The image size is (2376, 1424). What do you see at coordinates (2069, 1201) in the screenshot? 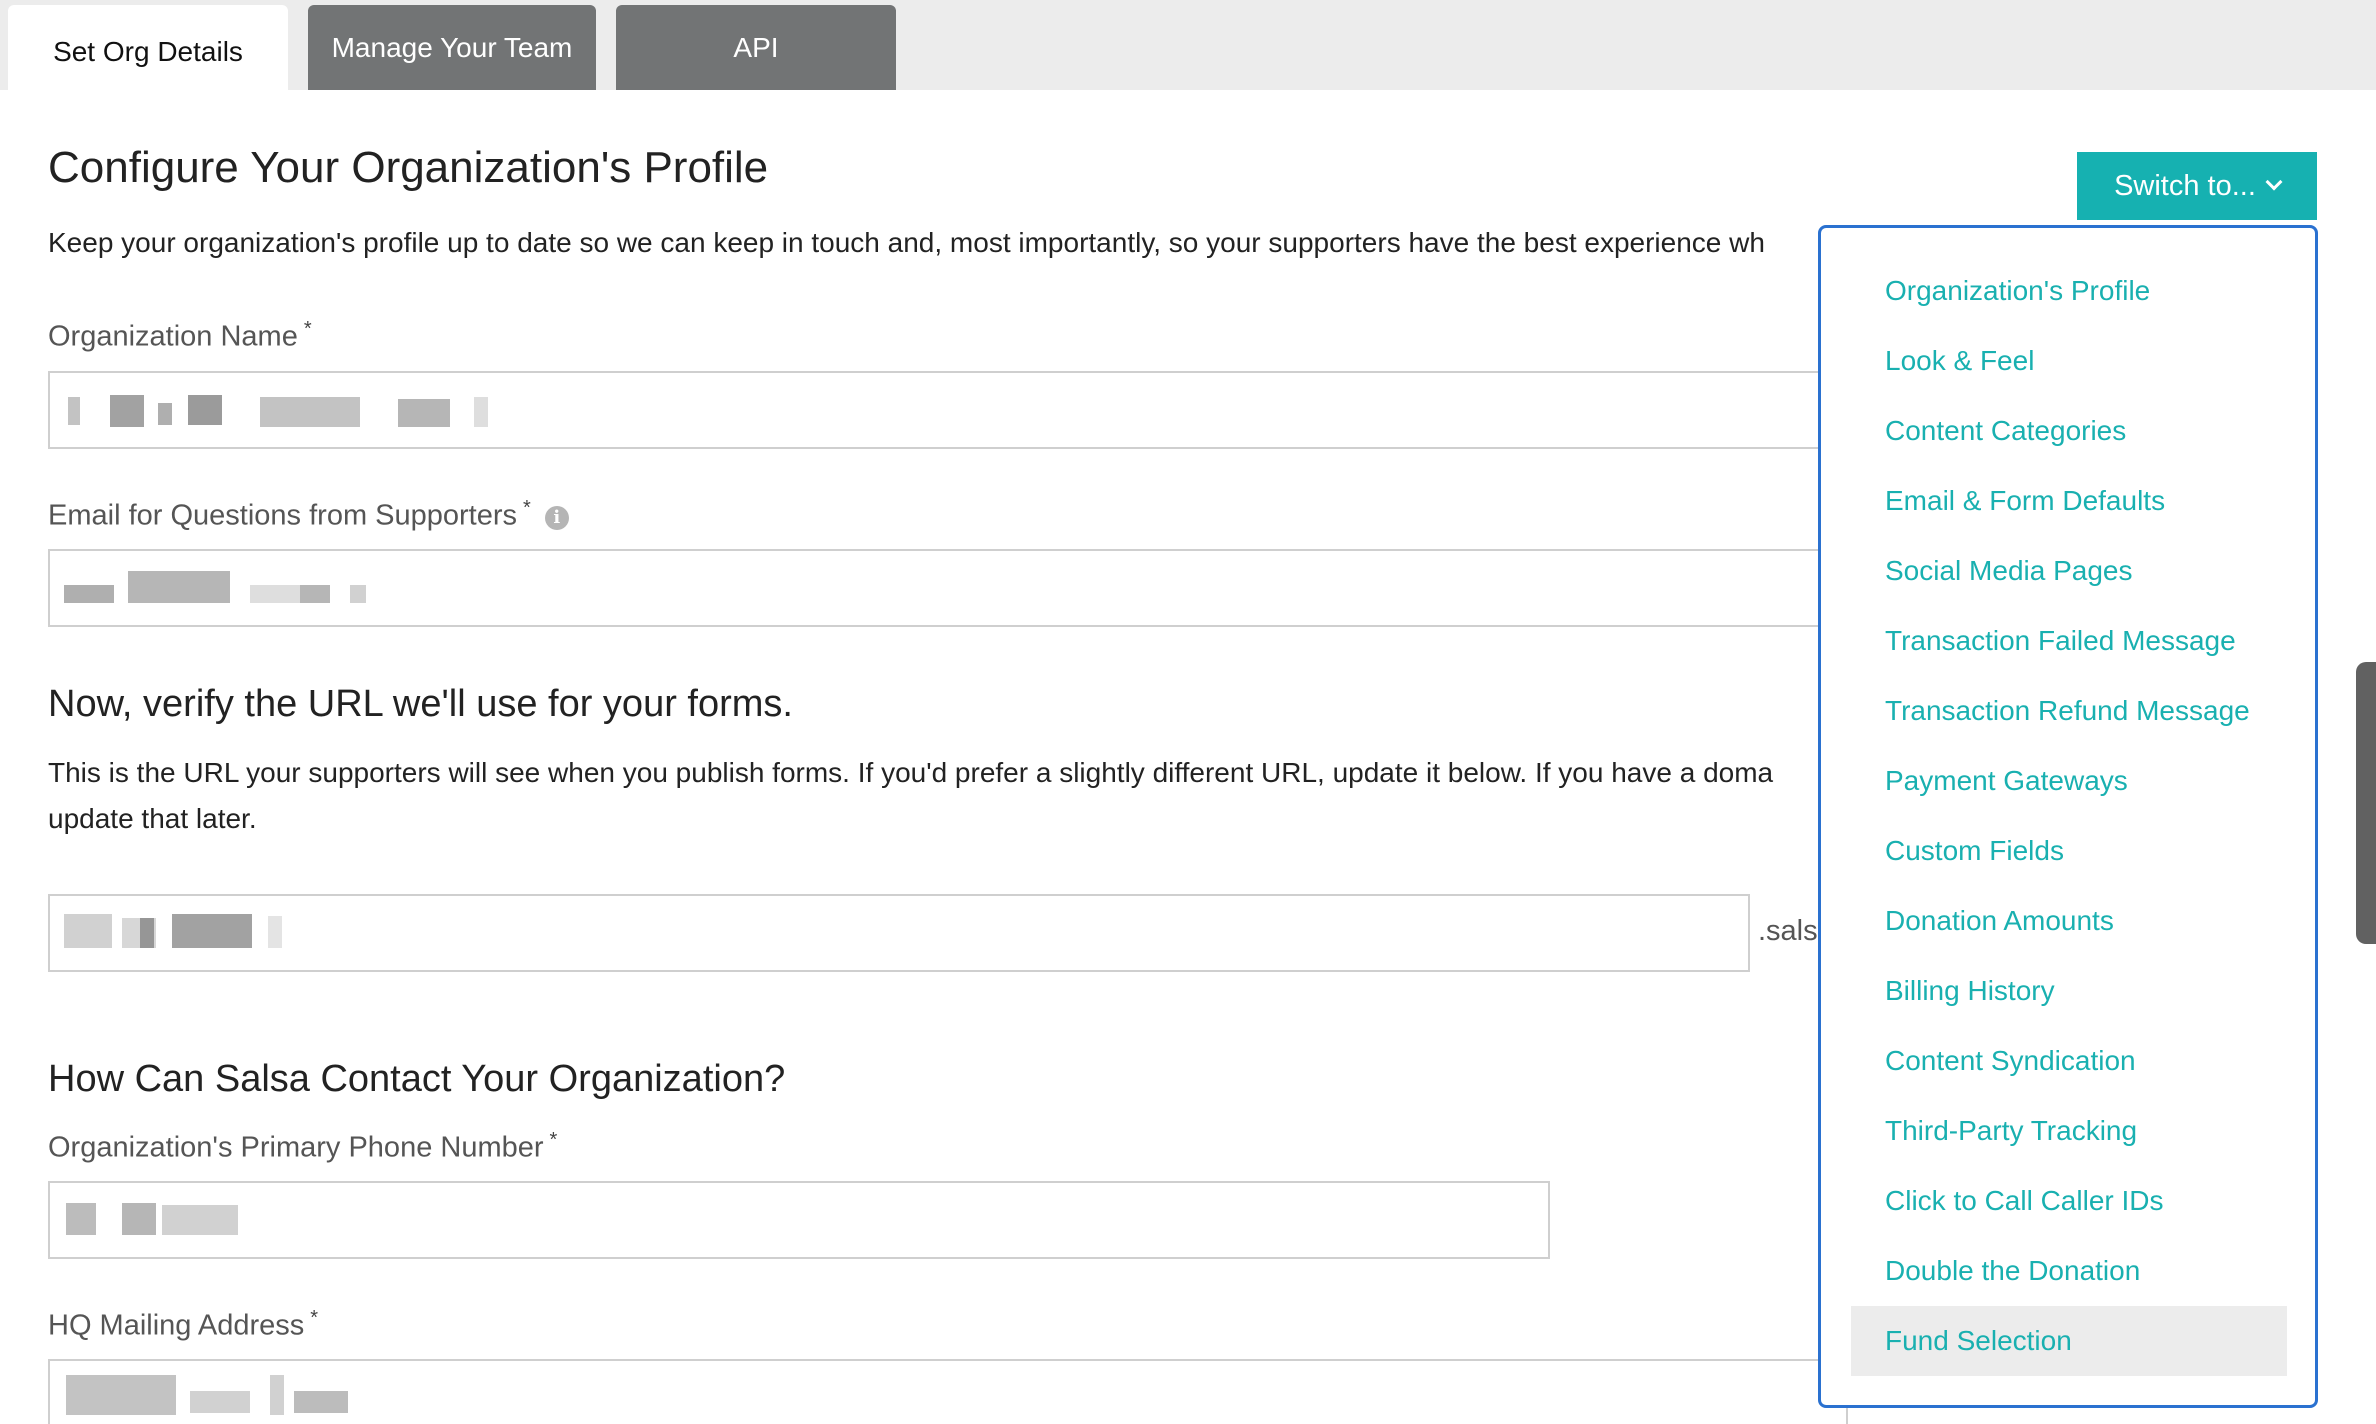
I see `menu-item-click-to-call-caller-ids: Click to Call Caller IDs` at bounding box center [2069, 1201].